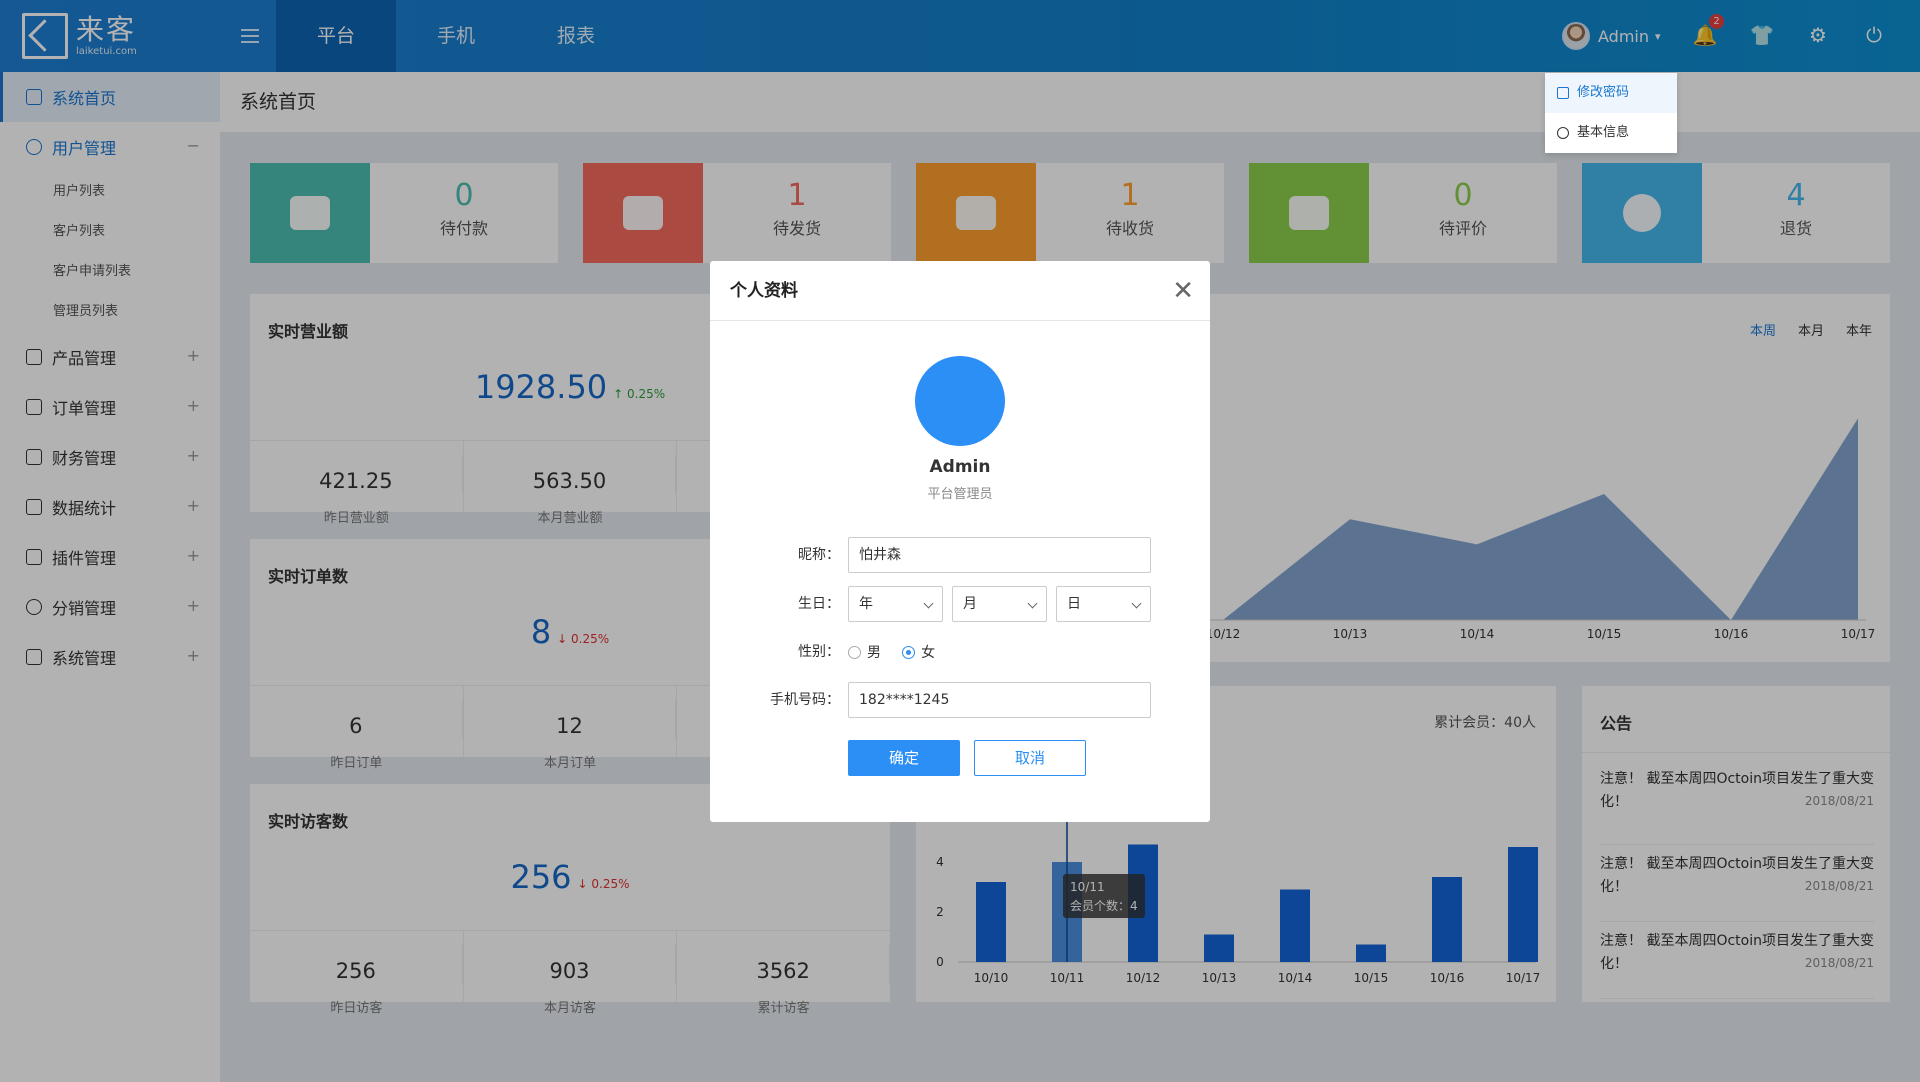  I want to click on user-icon, so click(1563, 133).